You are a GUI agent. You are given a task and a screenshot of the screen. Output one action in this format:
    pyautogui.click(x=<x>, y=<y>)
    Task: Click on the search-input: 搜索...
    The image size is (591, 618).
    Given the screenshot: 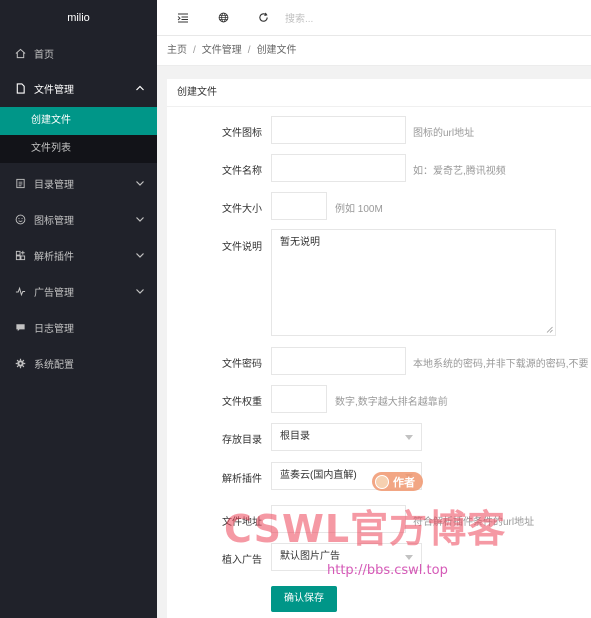 What is the action you would take?
    pyautogui.click(x=299, y=17)
    